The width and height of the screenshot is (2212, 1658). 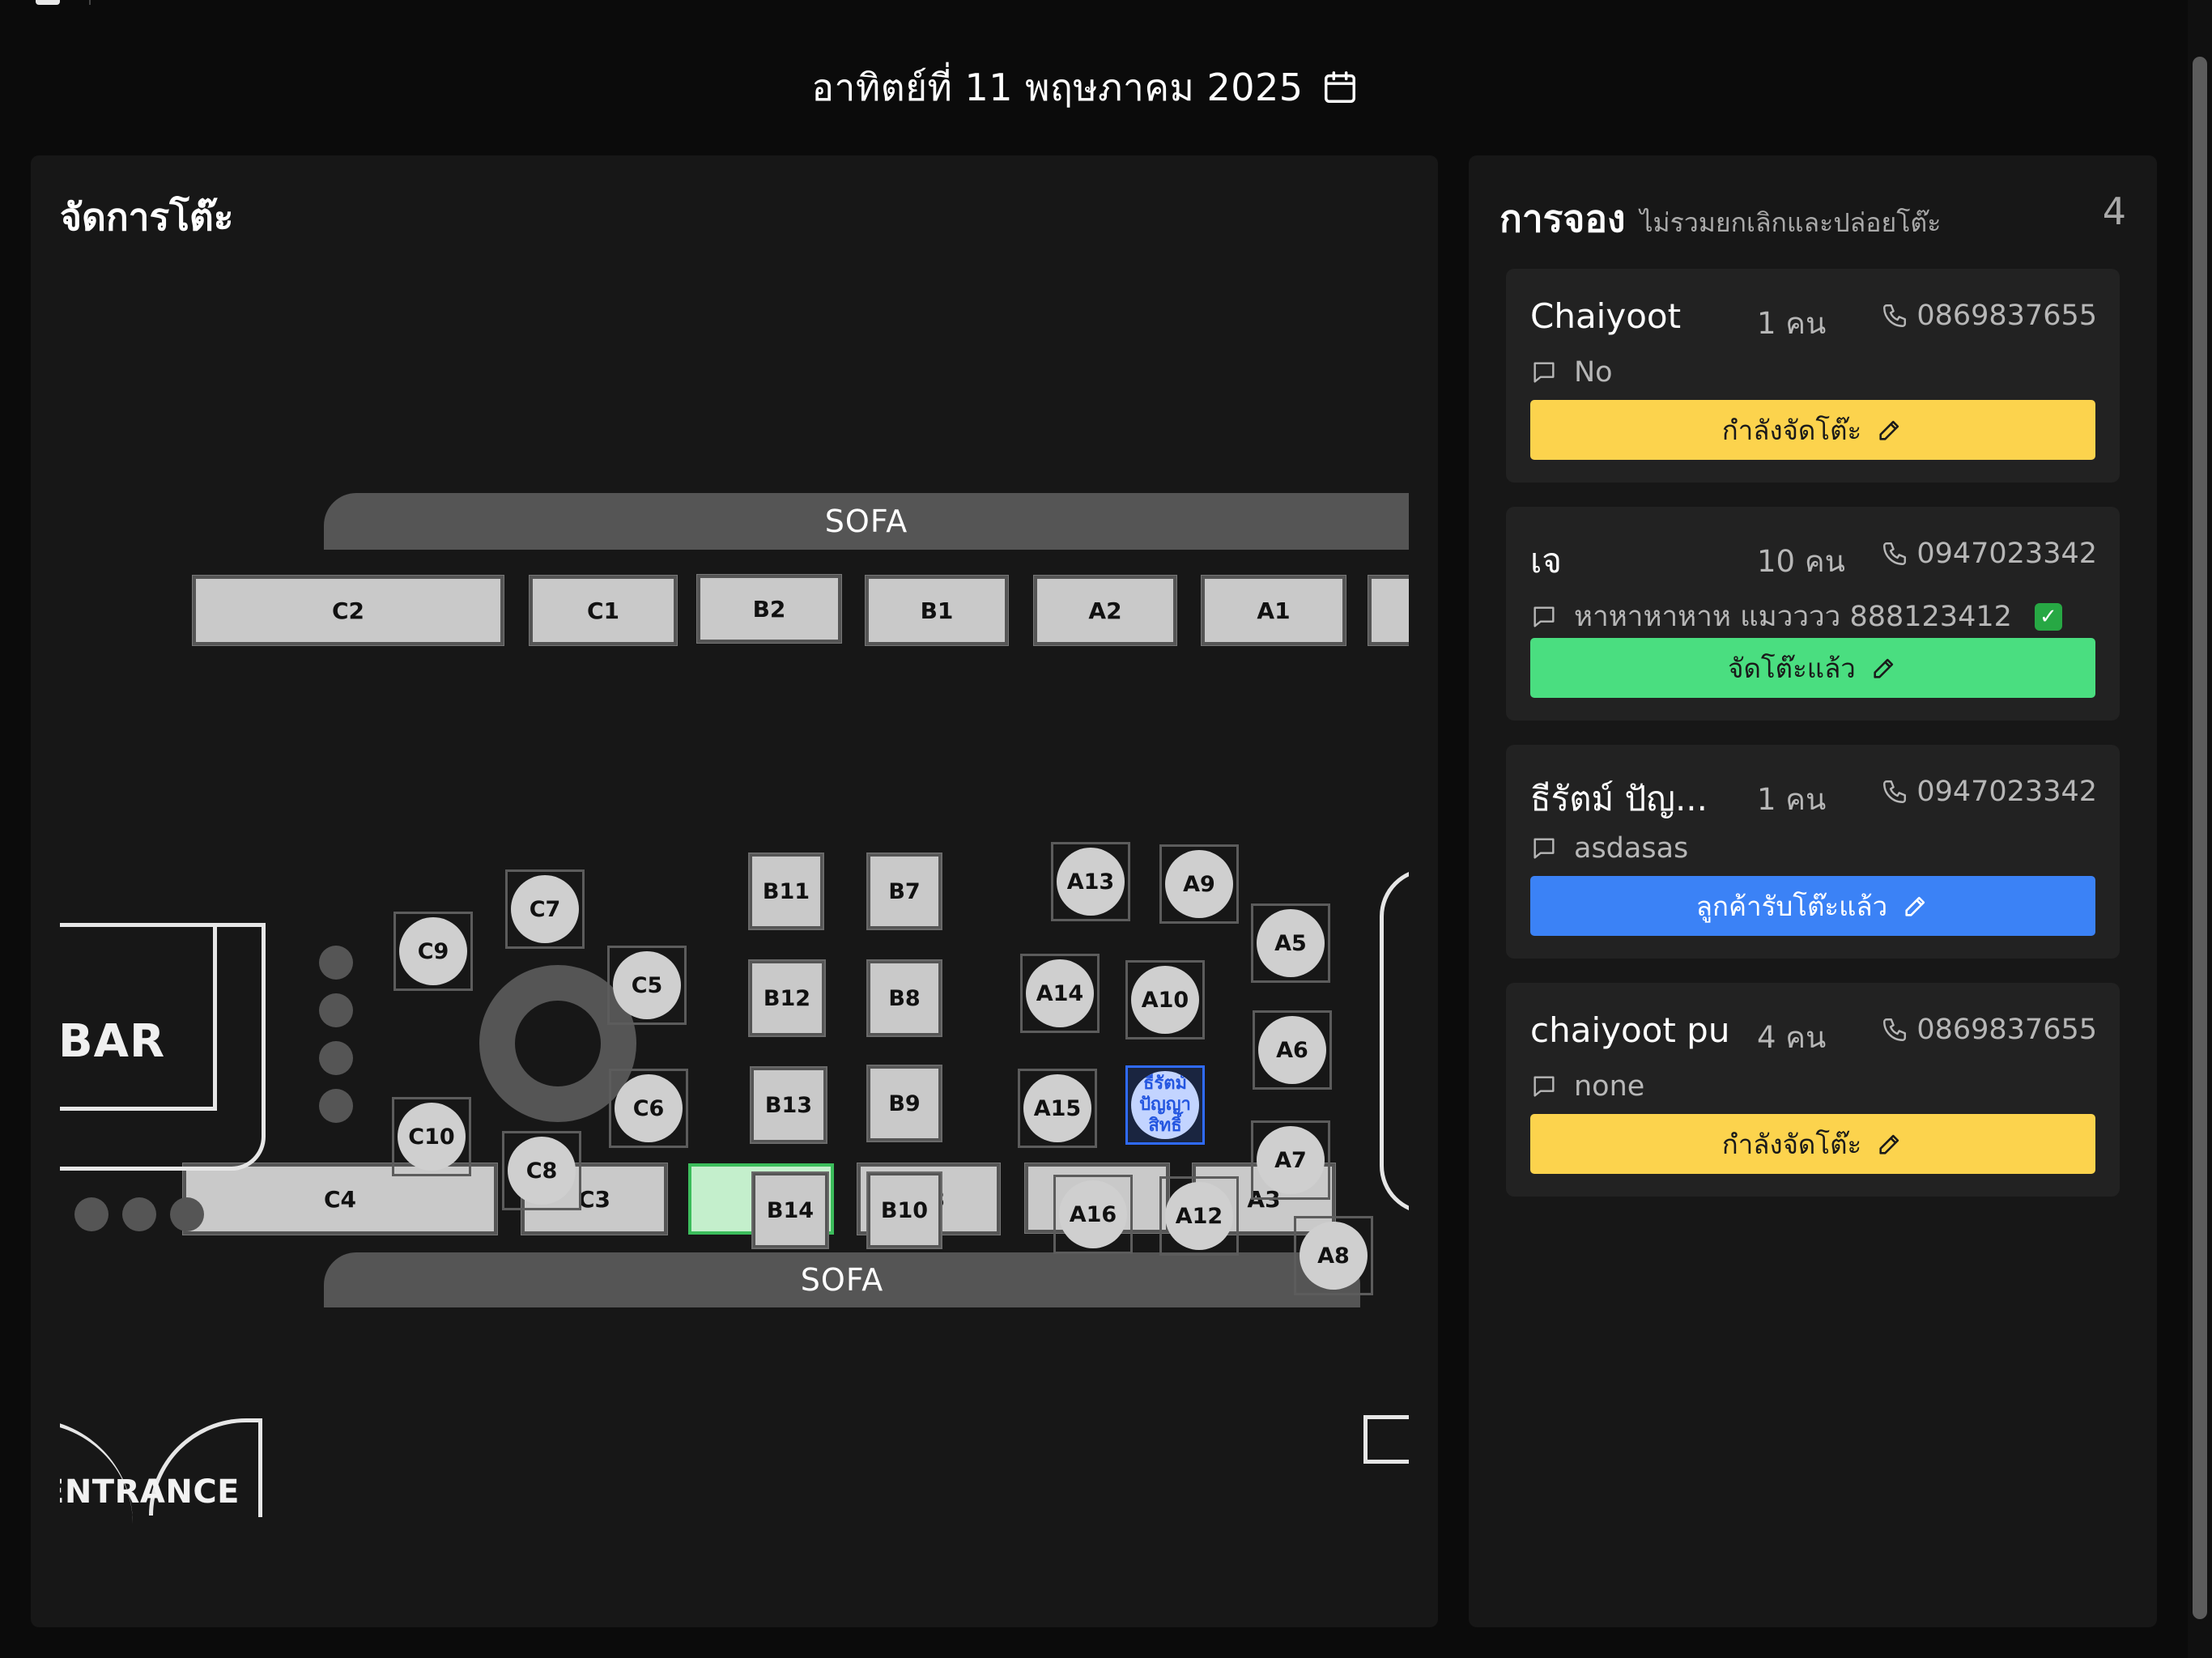 I want to click on table-A13-label: A13, so click(x=1091, y=882).